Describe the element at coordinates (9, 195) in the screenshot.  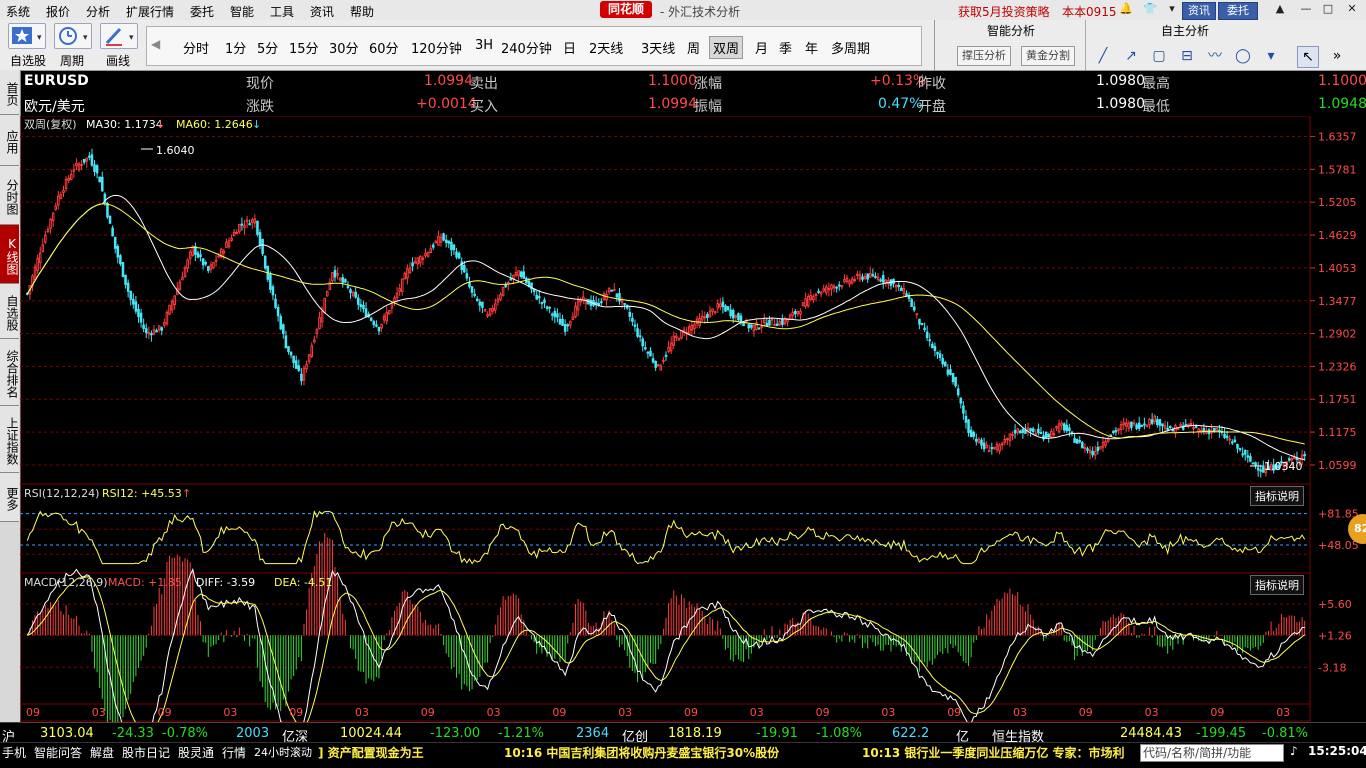
I see `tab-timeshare: 分时图` at that location.